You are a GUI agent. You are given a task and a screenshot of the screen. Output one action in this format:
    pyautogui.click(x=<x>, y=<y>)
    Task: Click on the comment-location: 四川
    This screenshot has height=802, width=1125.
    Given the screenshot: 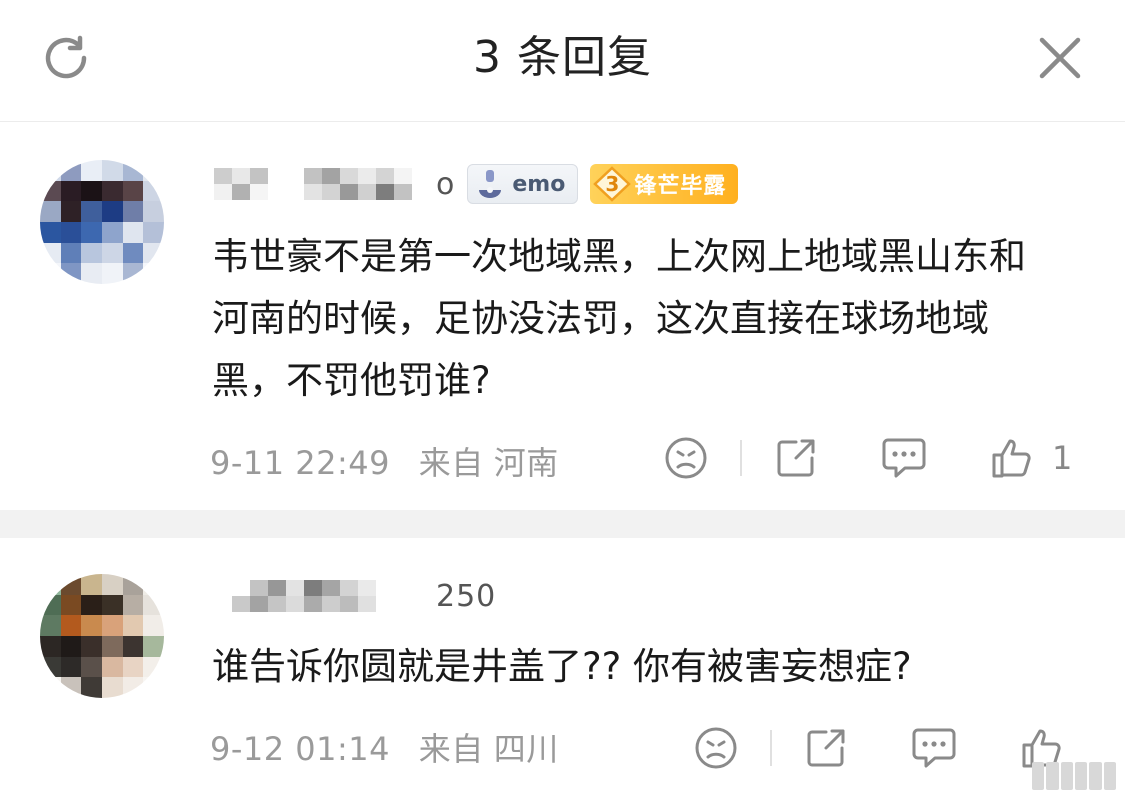 What is the action you would take?
    pyautogui.click(x=526, y=749)
    